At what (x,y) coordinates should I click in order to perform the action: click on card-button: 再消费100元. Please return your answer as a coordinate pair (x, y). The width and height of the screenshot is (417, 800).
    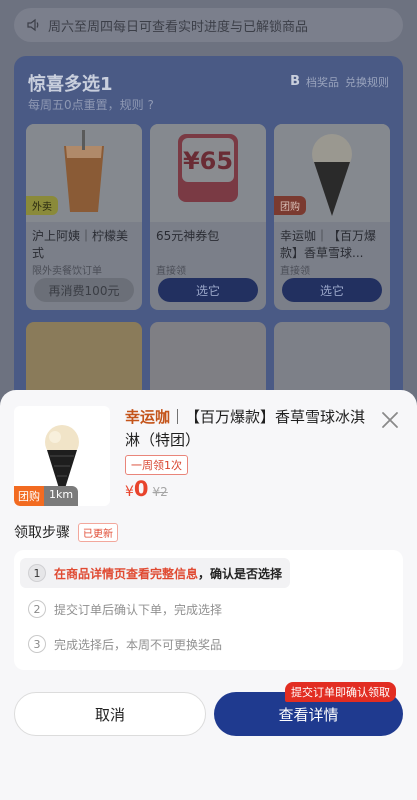
    Looking at the image, I should click on (84, 290).